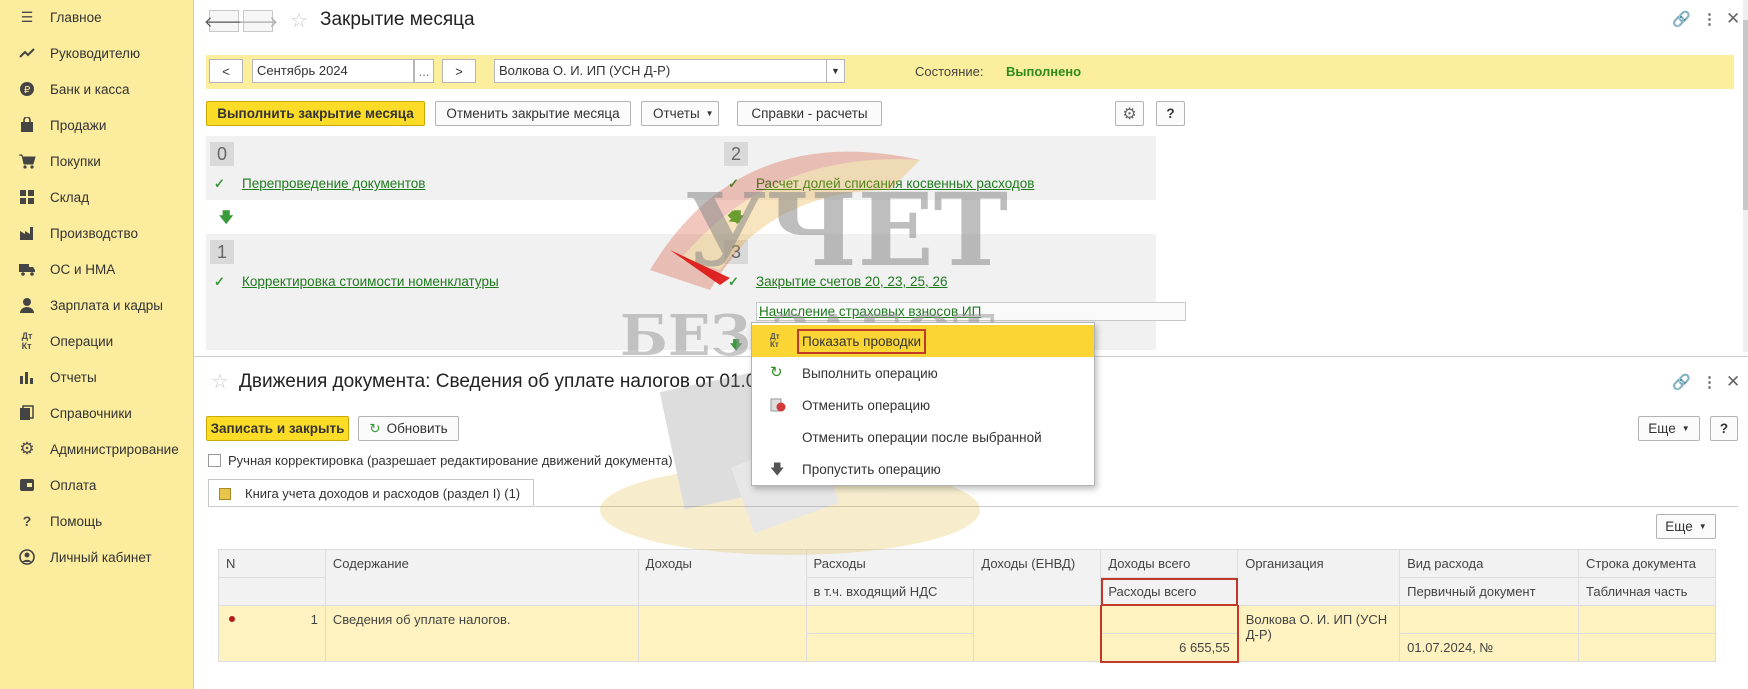 This screenshot has width=1748, height=689. I want to click on books-icon, so click(27, 413).